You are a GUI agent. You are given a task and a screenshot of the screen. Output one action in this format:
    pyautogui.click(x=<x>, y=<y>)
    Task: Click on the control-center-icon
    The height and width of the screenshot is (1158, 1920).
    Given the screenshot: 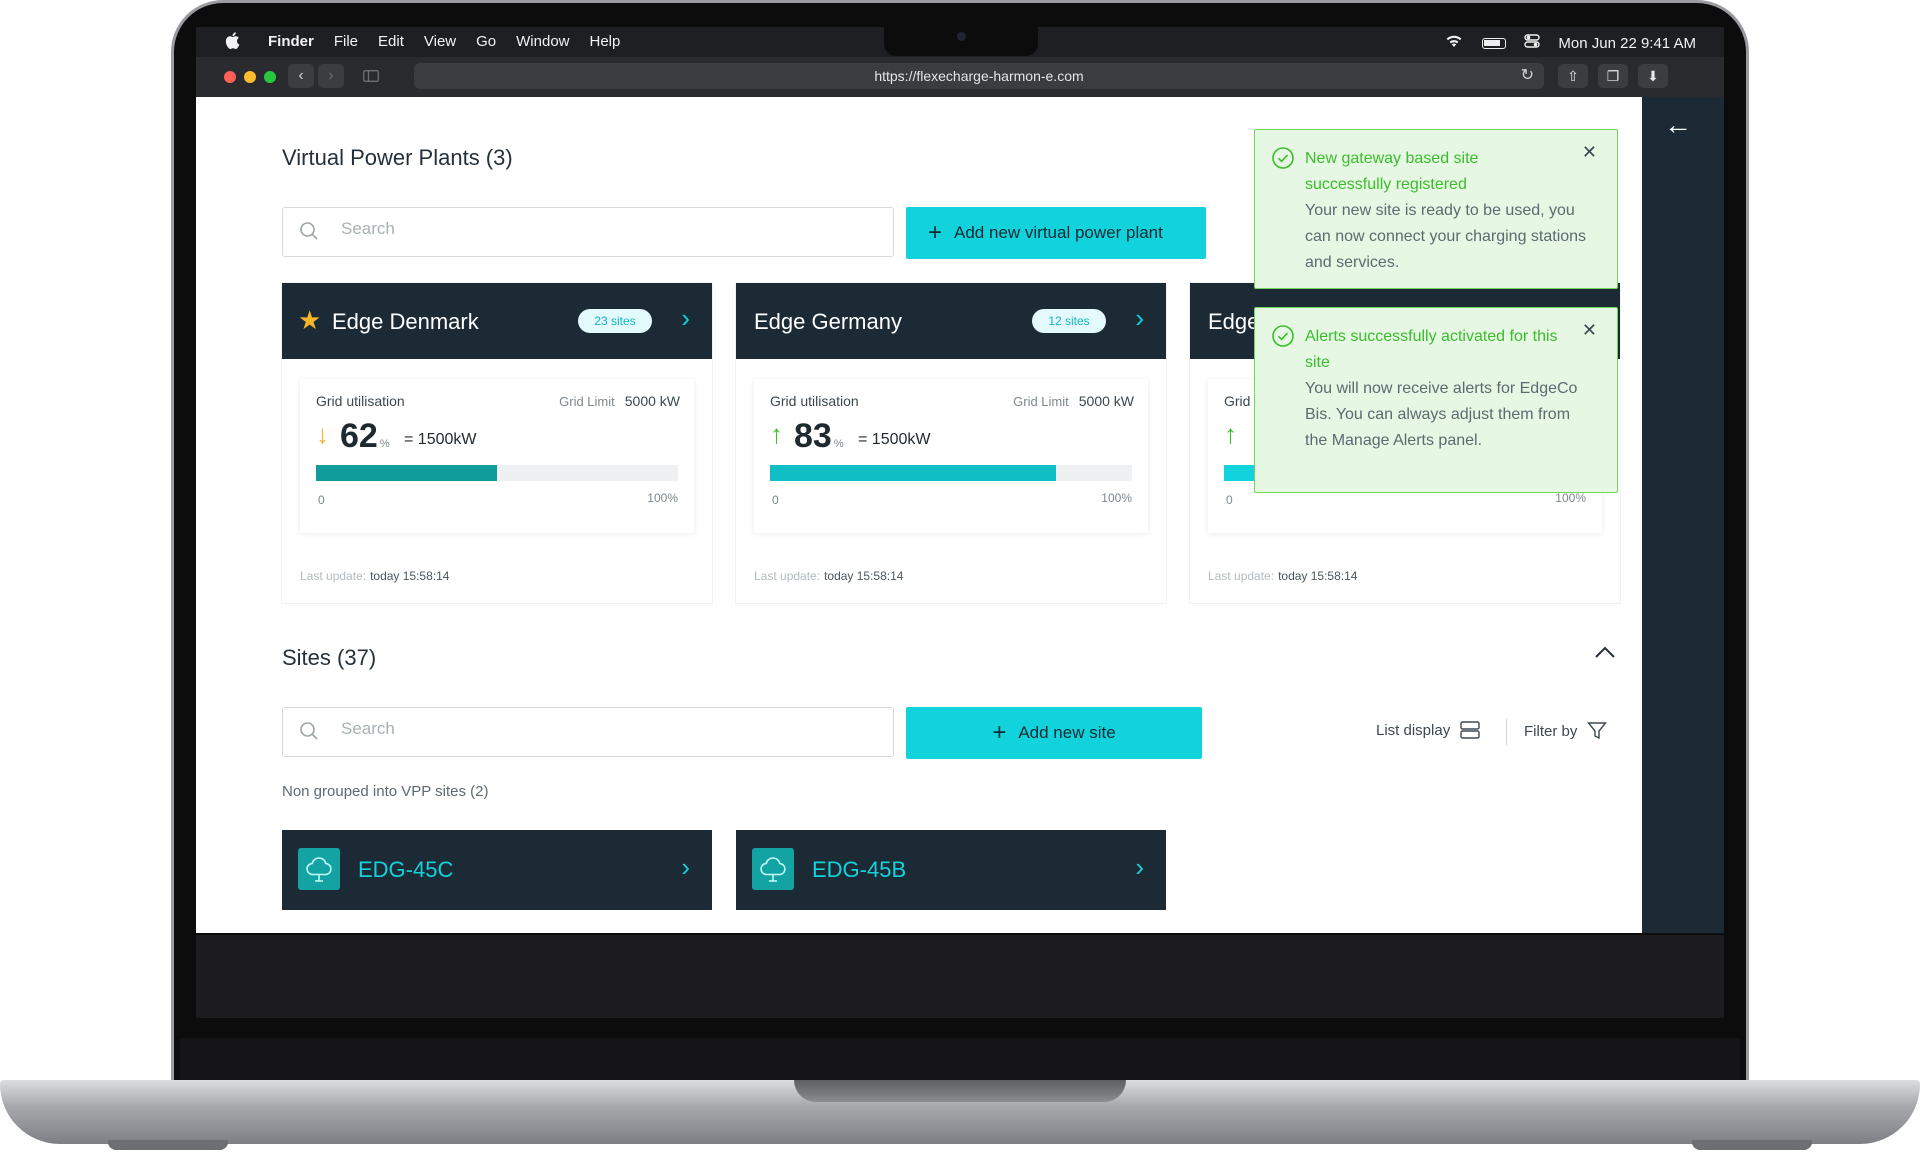 What is the action you would take?
    pyautogui.click(x=1532, y=43)
    